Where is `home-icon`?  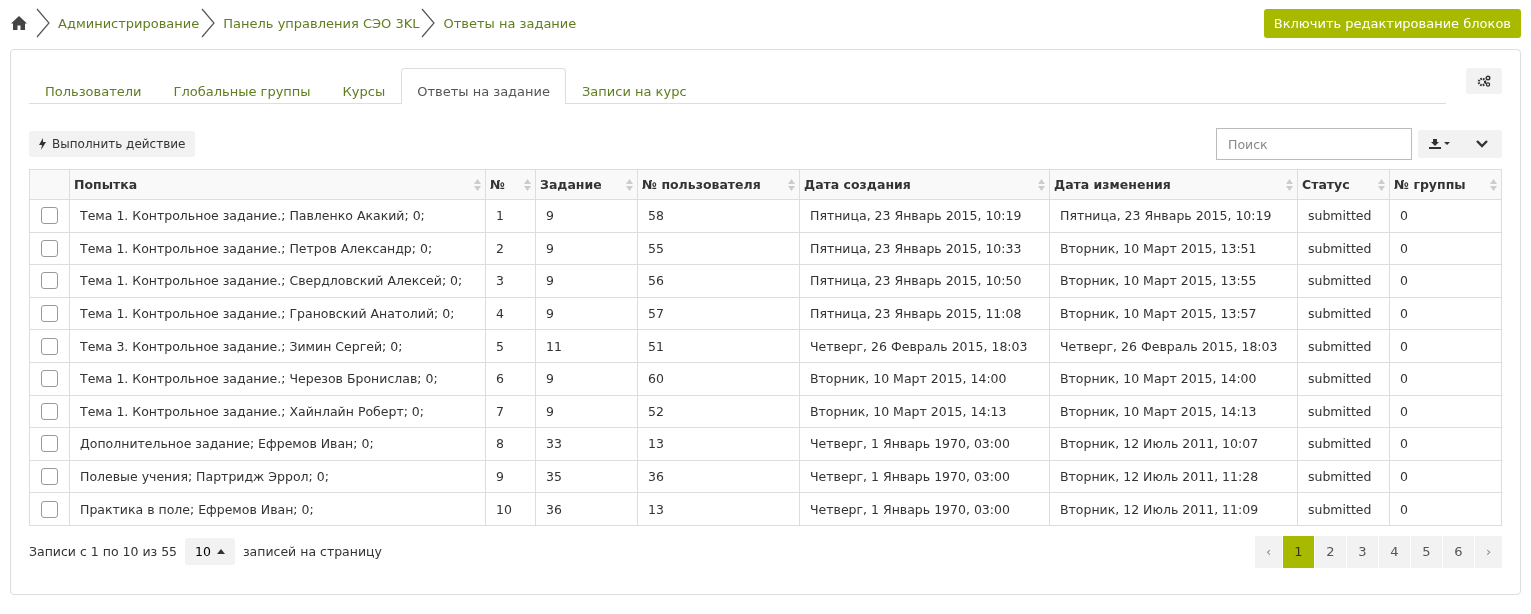 home-icon is located at coordinates (19, 23).